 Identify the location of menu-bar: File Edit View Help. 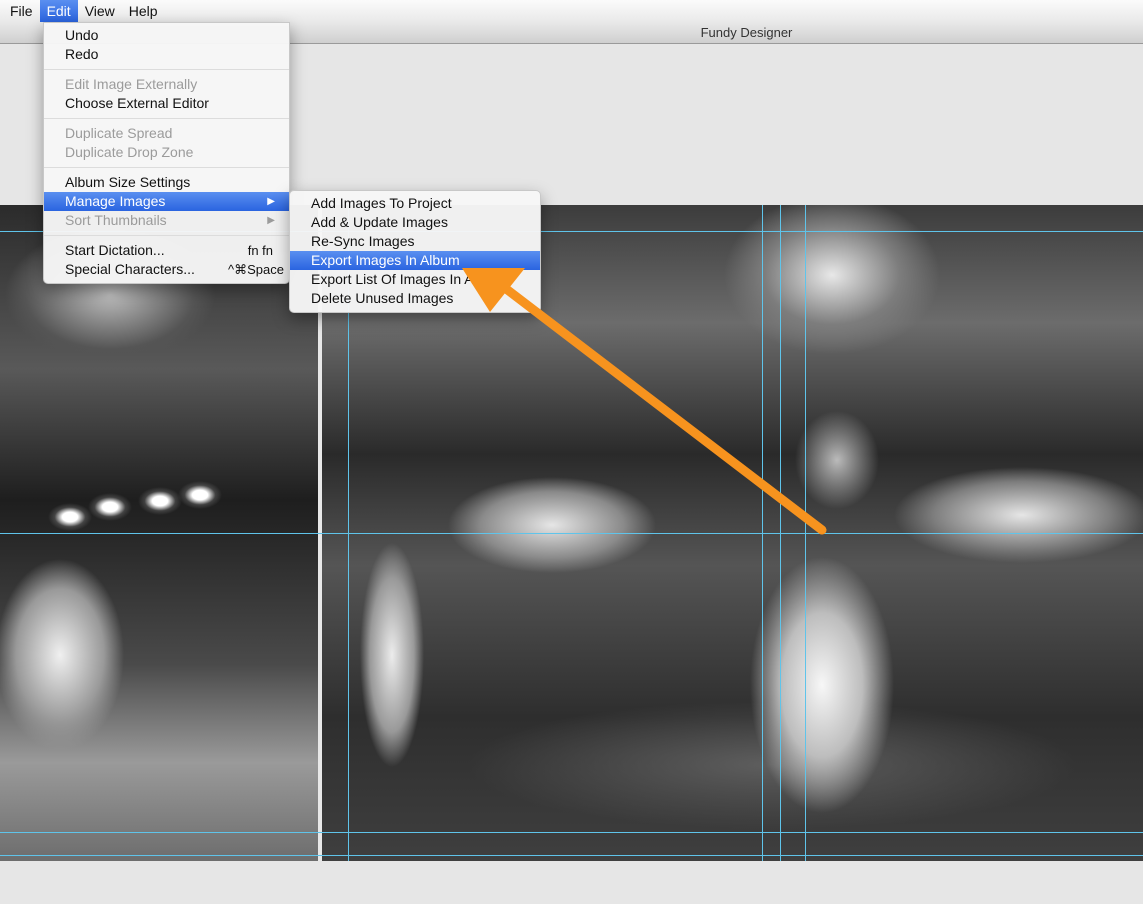
(571, 11).